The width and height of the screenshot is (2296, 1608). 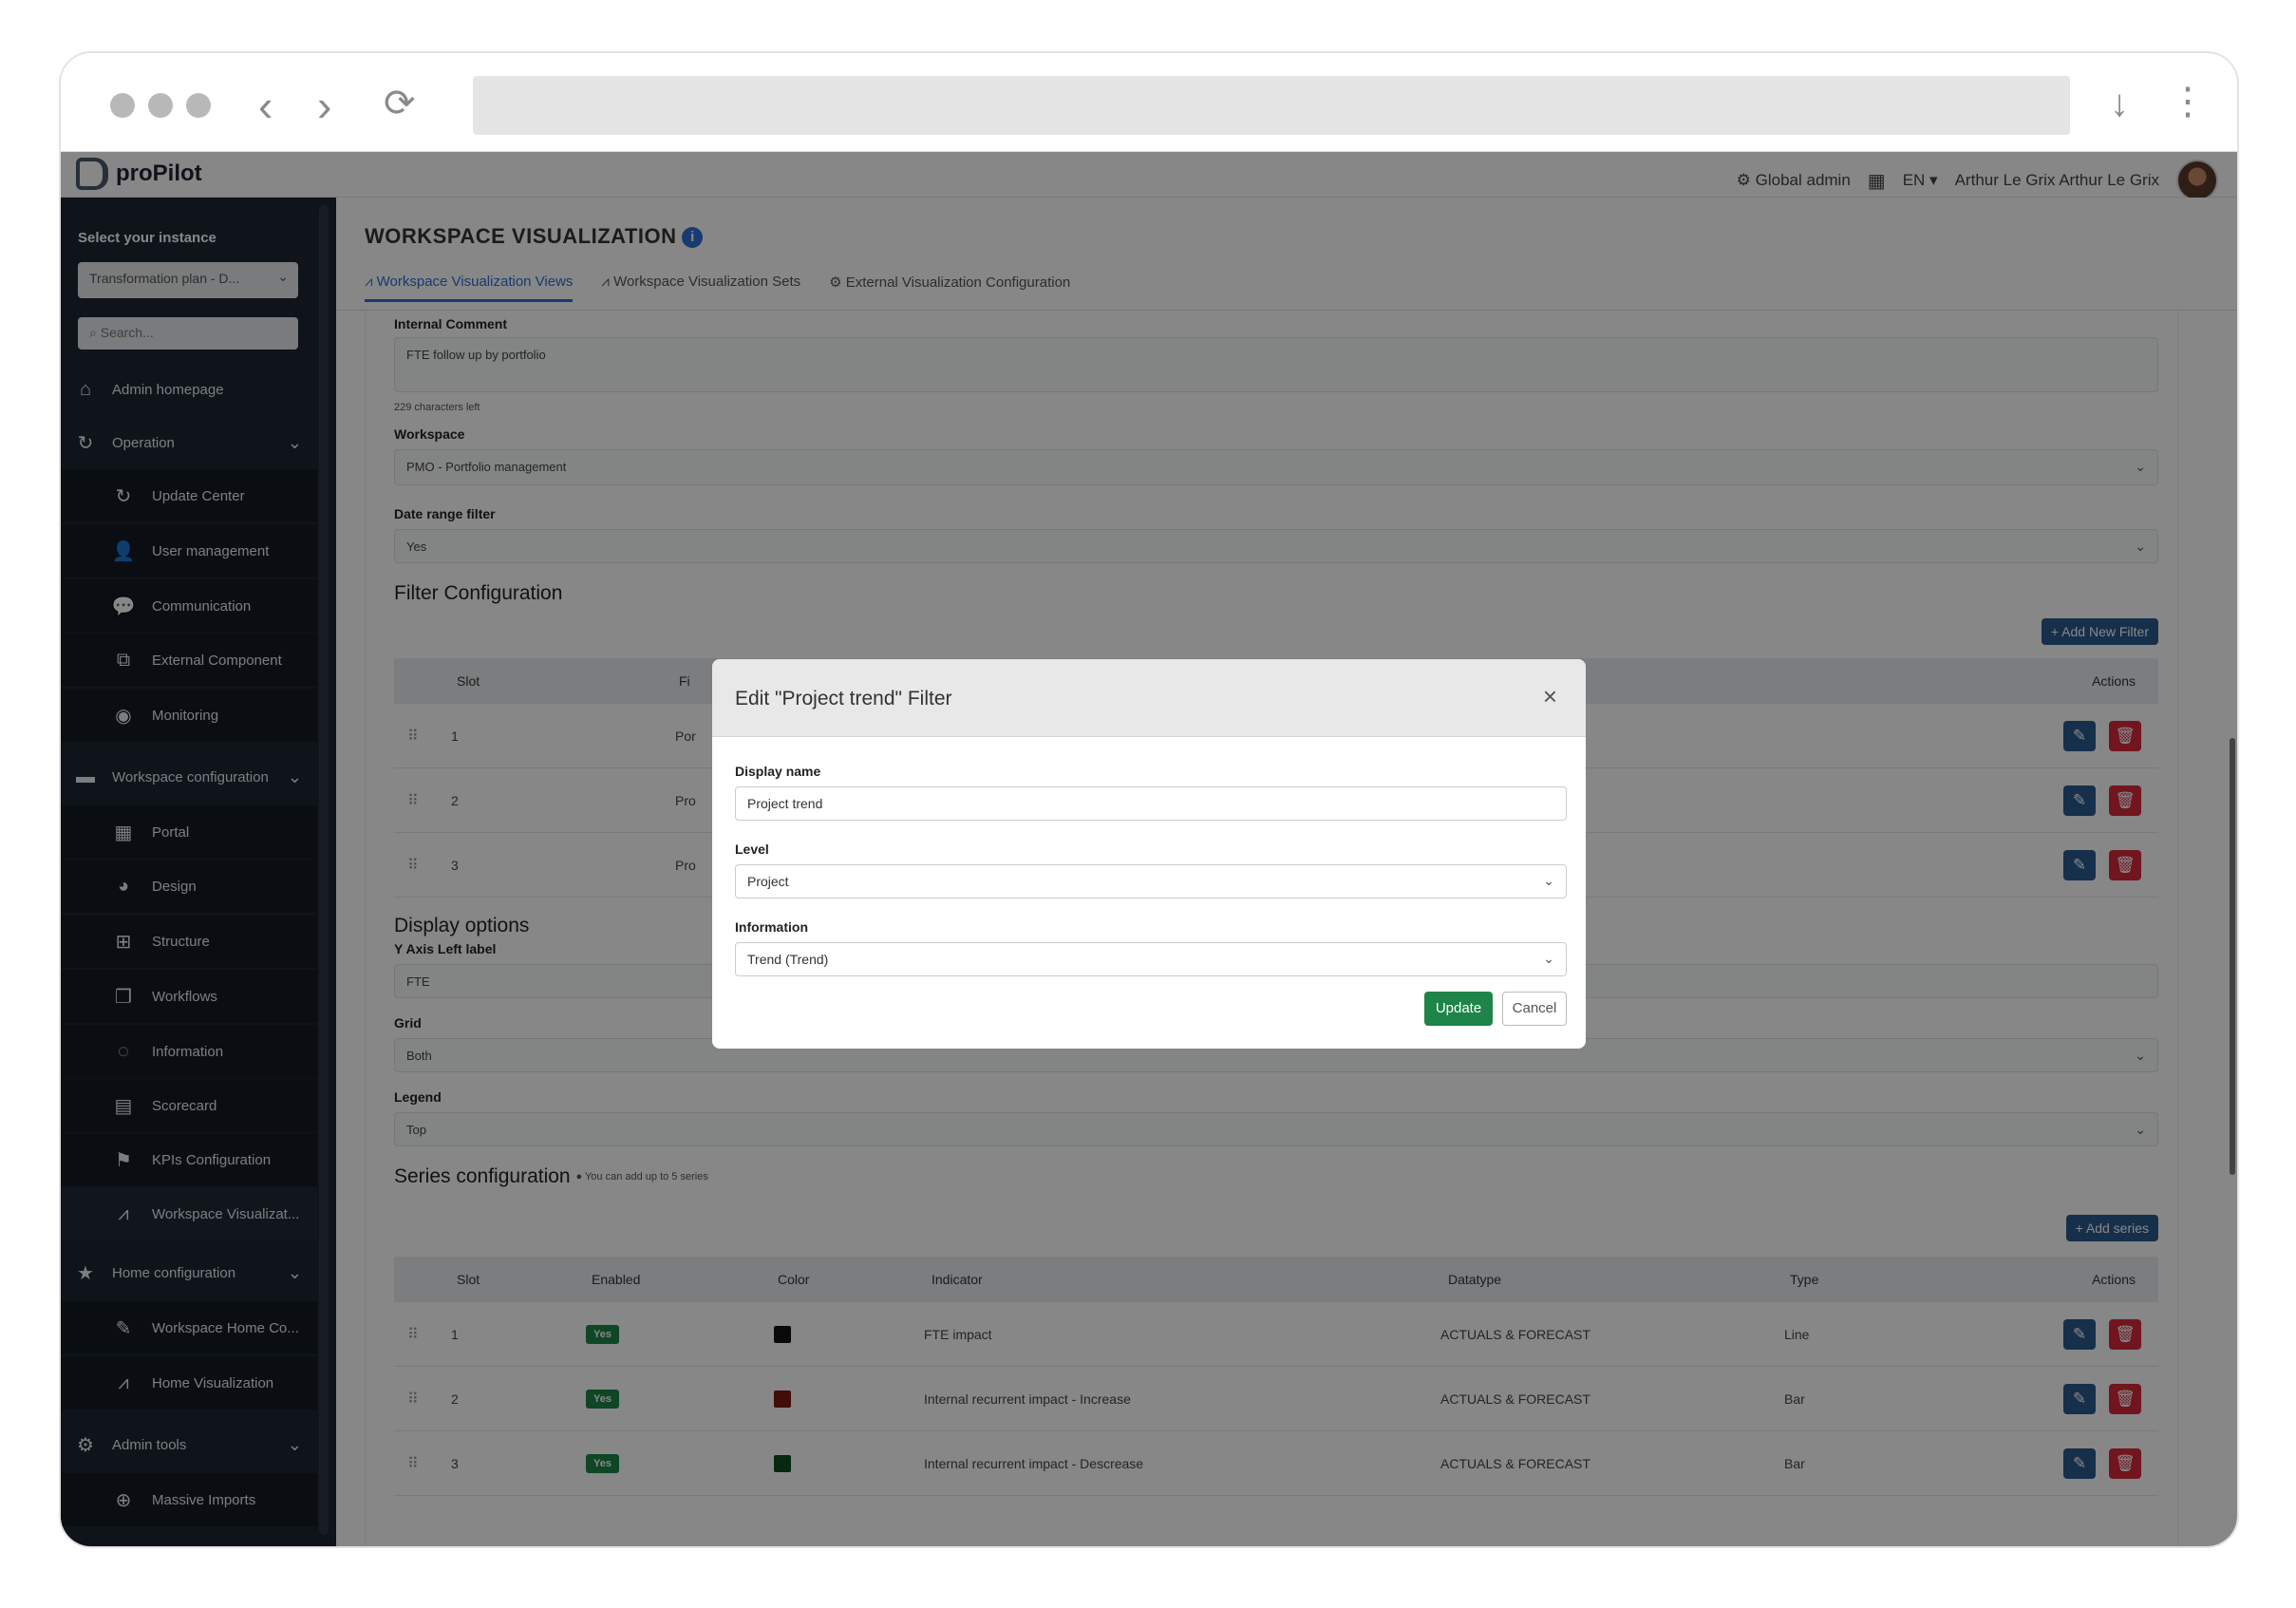 I want to click on forward-icon: ›, so click(x=324, y=106).